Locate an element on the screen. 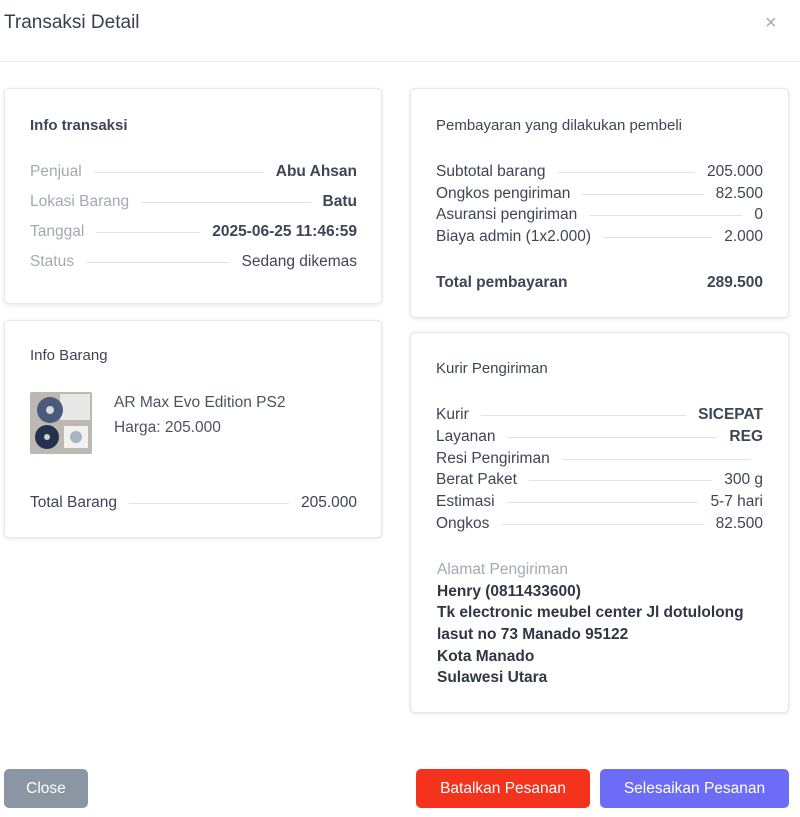 The image size is (800, 817). kurir-value: 5-7 hari is located at coordinates (736, 501).